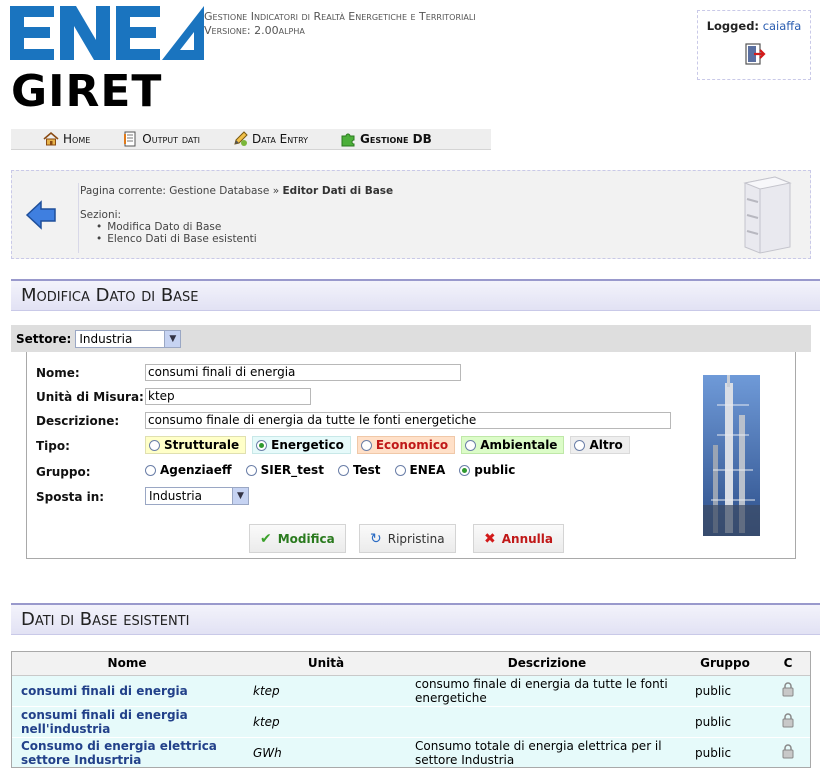  Describe the element at coordinates (527, 538) in the screenshot. I see `annulla-label: Annulla` at that location.